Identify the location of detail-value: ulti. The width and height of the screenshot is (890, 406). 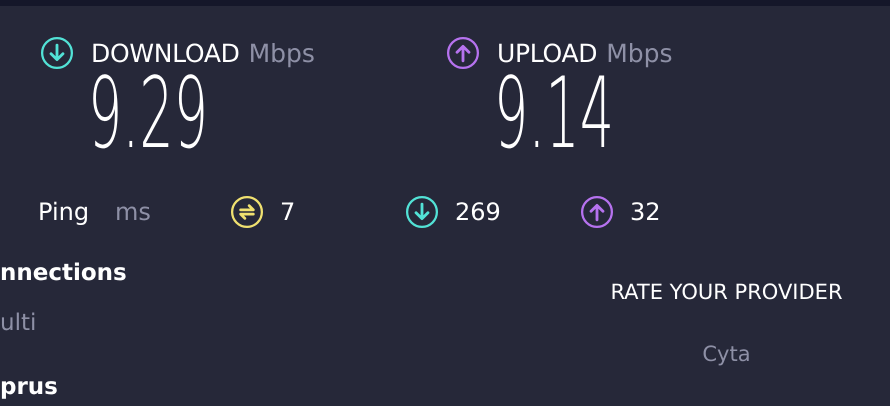
(19, 323).